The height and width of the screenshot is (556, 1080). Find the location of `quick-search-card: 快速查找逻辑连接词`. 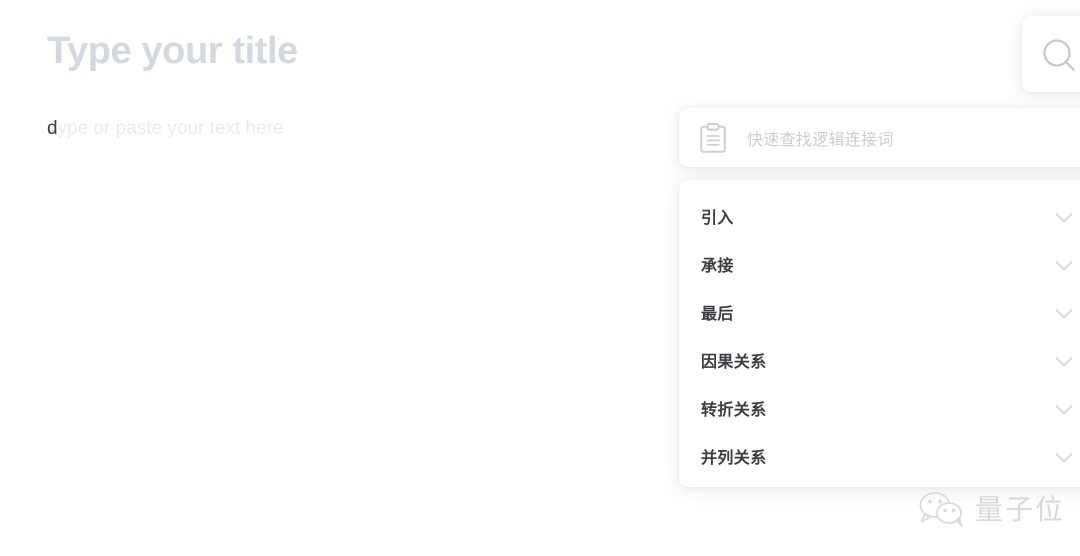

quick-search-card: 快速查找逻辑连接词 is located at coordinates (879, 137).